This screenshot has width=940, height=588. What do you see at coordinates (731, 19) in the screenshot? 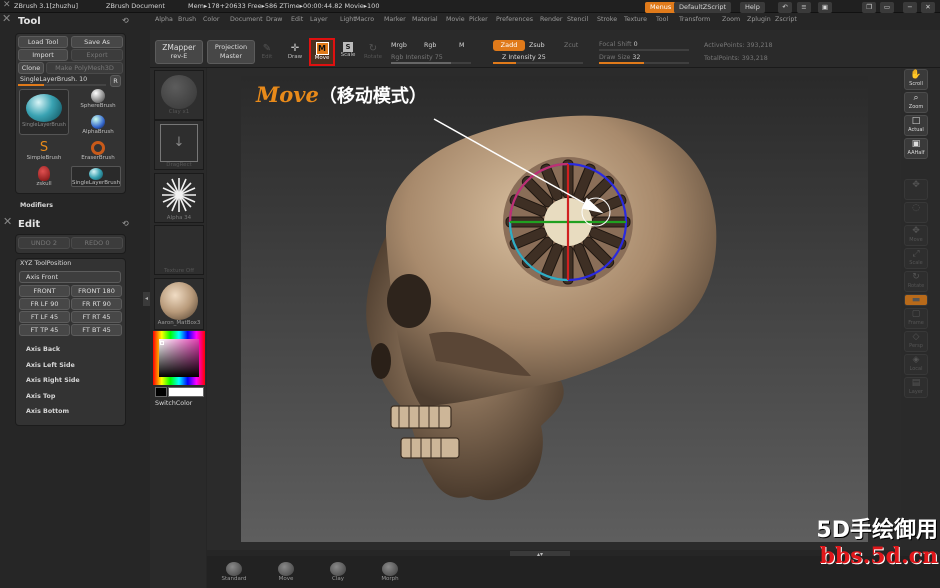
I see `menu-zoom: Zoom` at bounding box center [731, 19].